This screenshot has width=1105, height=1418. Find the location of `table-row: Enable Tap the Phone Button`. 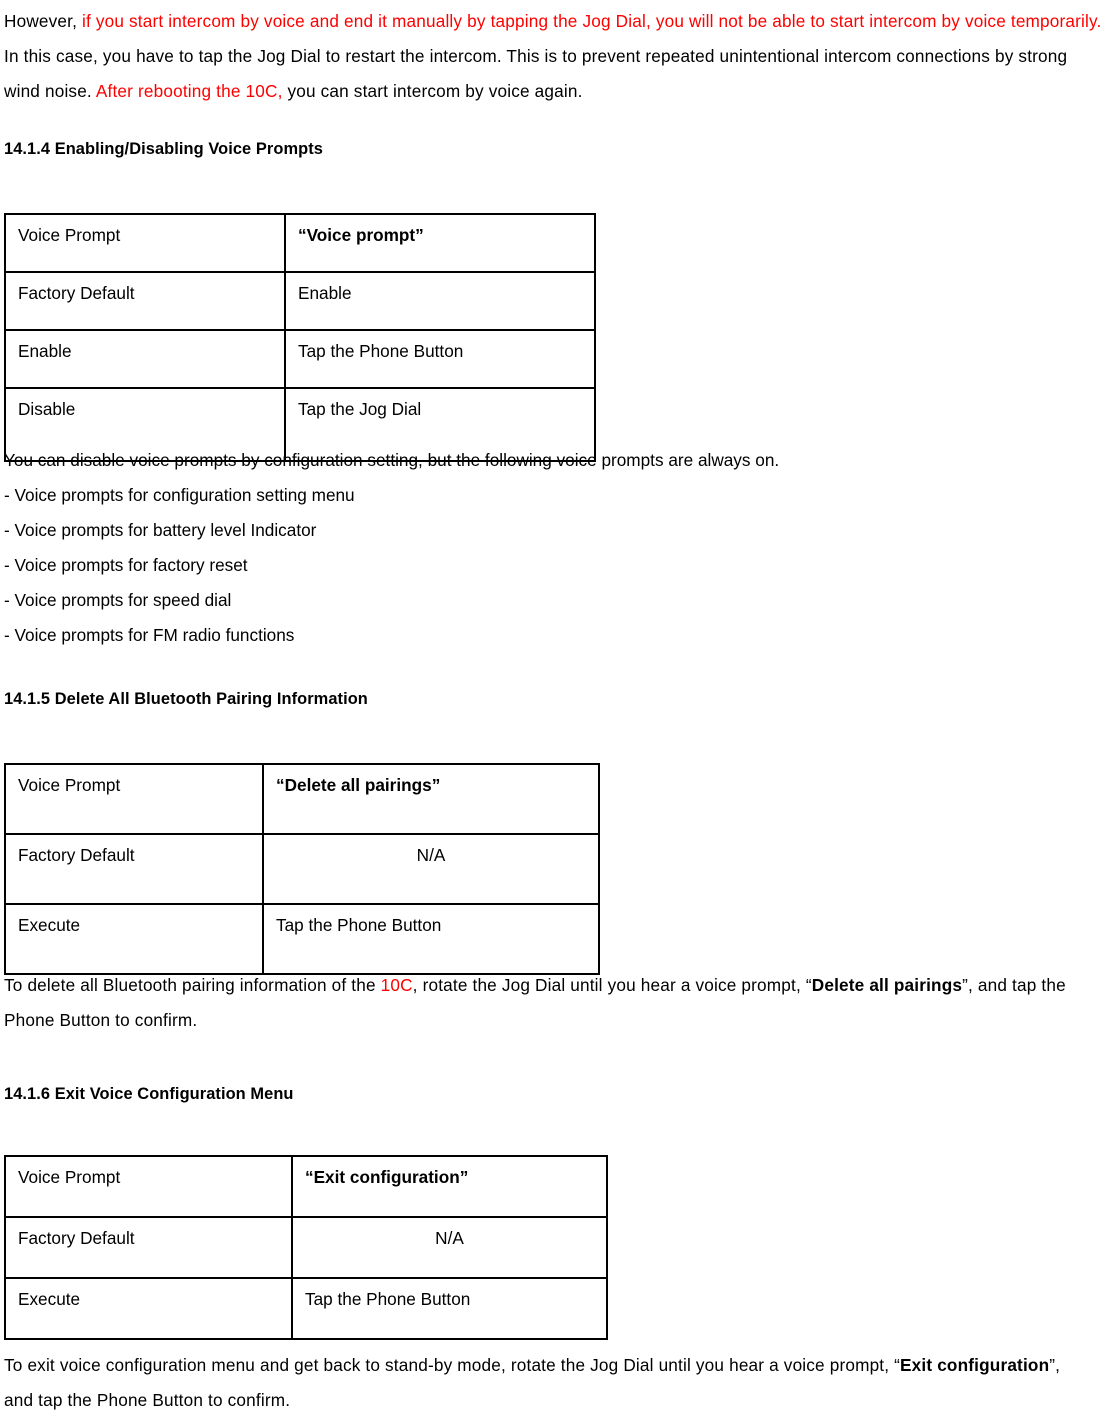

table-row: Enable Tap the Phone Button is located at coordinates (300, 359).